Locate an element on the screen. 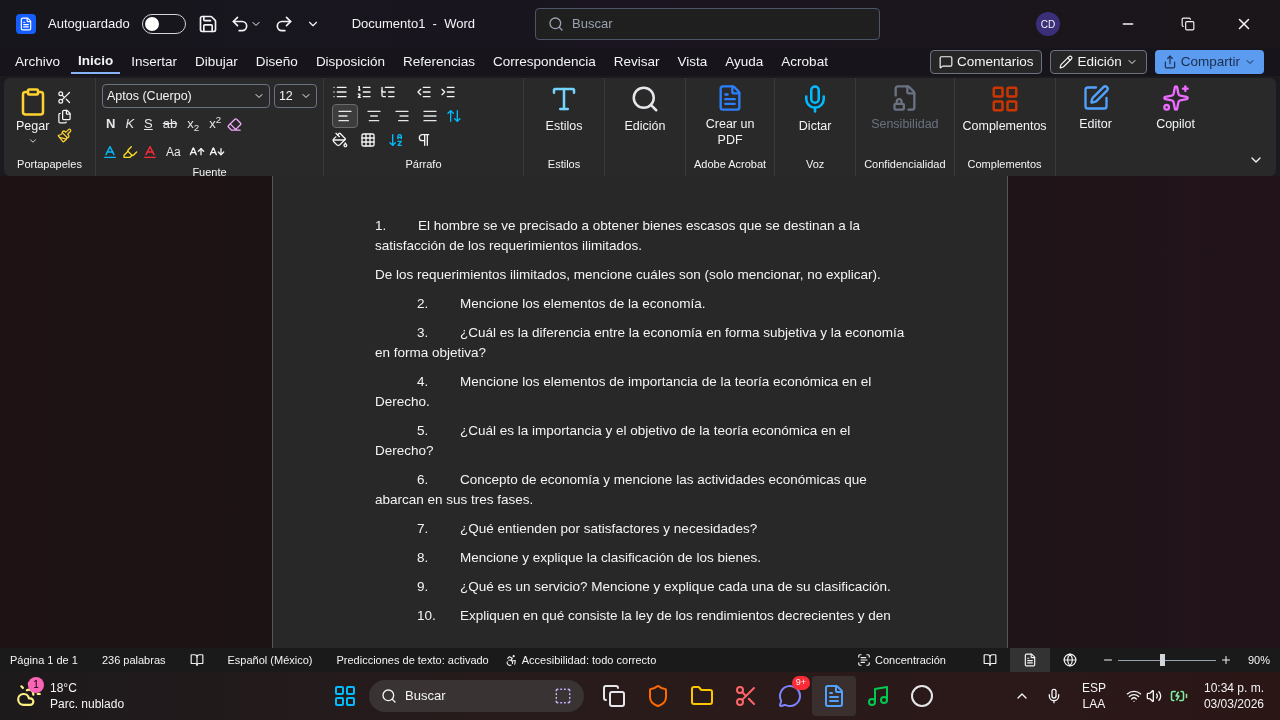 The height and width of the screenshot is (720, 1280). indent-increase-icon is located at coordinates (448, 92).